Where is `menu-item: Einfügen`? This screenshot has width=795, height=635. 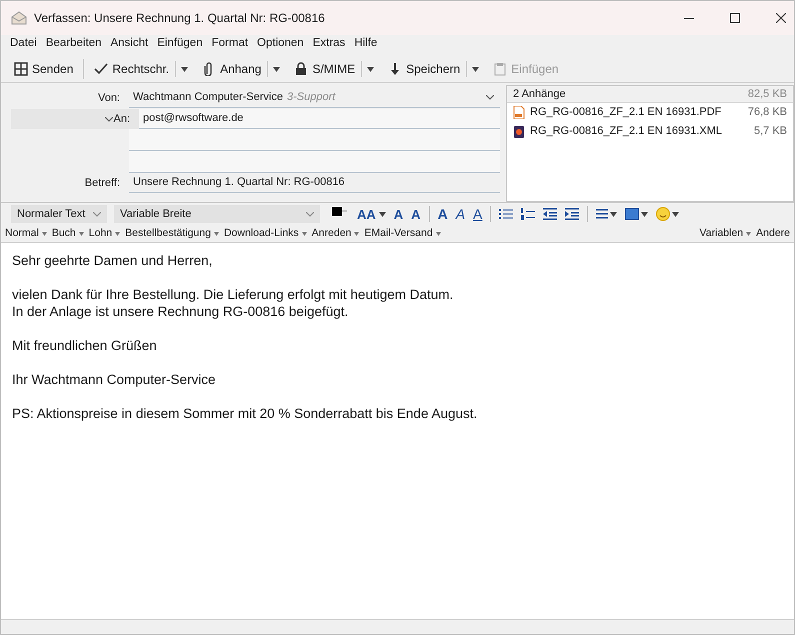
menu-item: Einfügen is located at coordinates (180, 44).